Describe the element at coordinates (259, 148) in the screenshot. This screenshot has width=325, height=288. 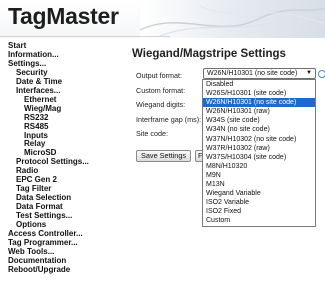
I see `dropdown-option: W37R/H10302 (raw)` at that location.